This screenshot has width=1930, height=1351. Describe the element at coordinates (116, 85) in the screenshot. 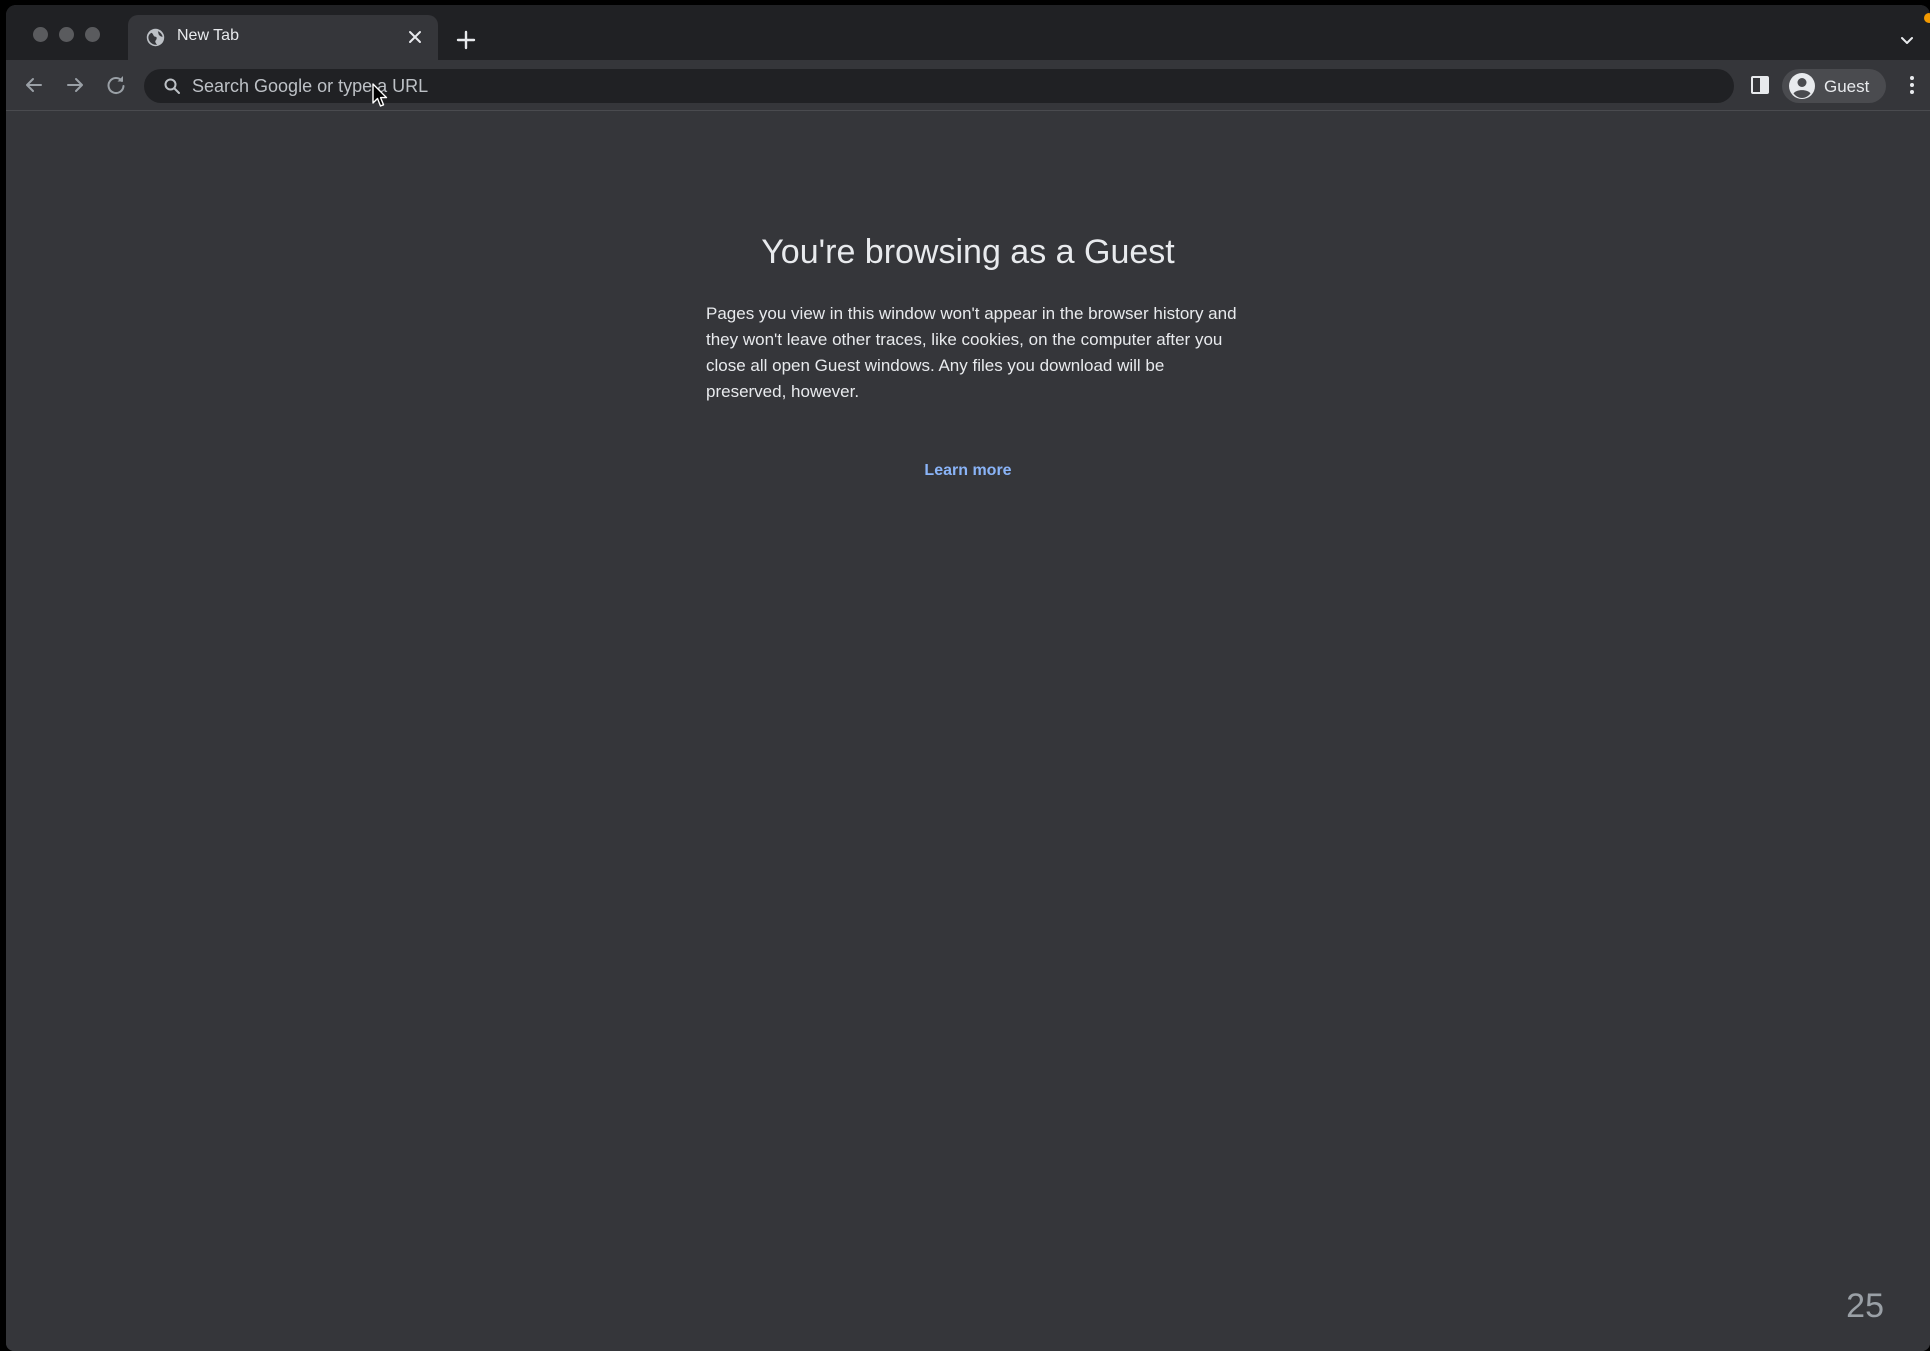

I see `reload-icon` at that location.